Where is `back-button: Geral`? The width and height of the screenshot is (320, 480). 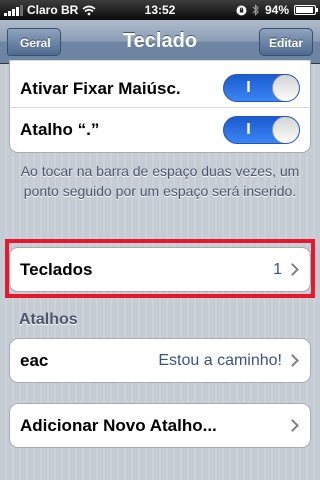 back-button: Geral is located at coordinates (34, 42).